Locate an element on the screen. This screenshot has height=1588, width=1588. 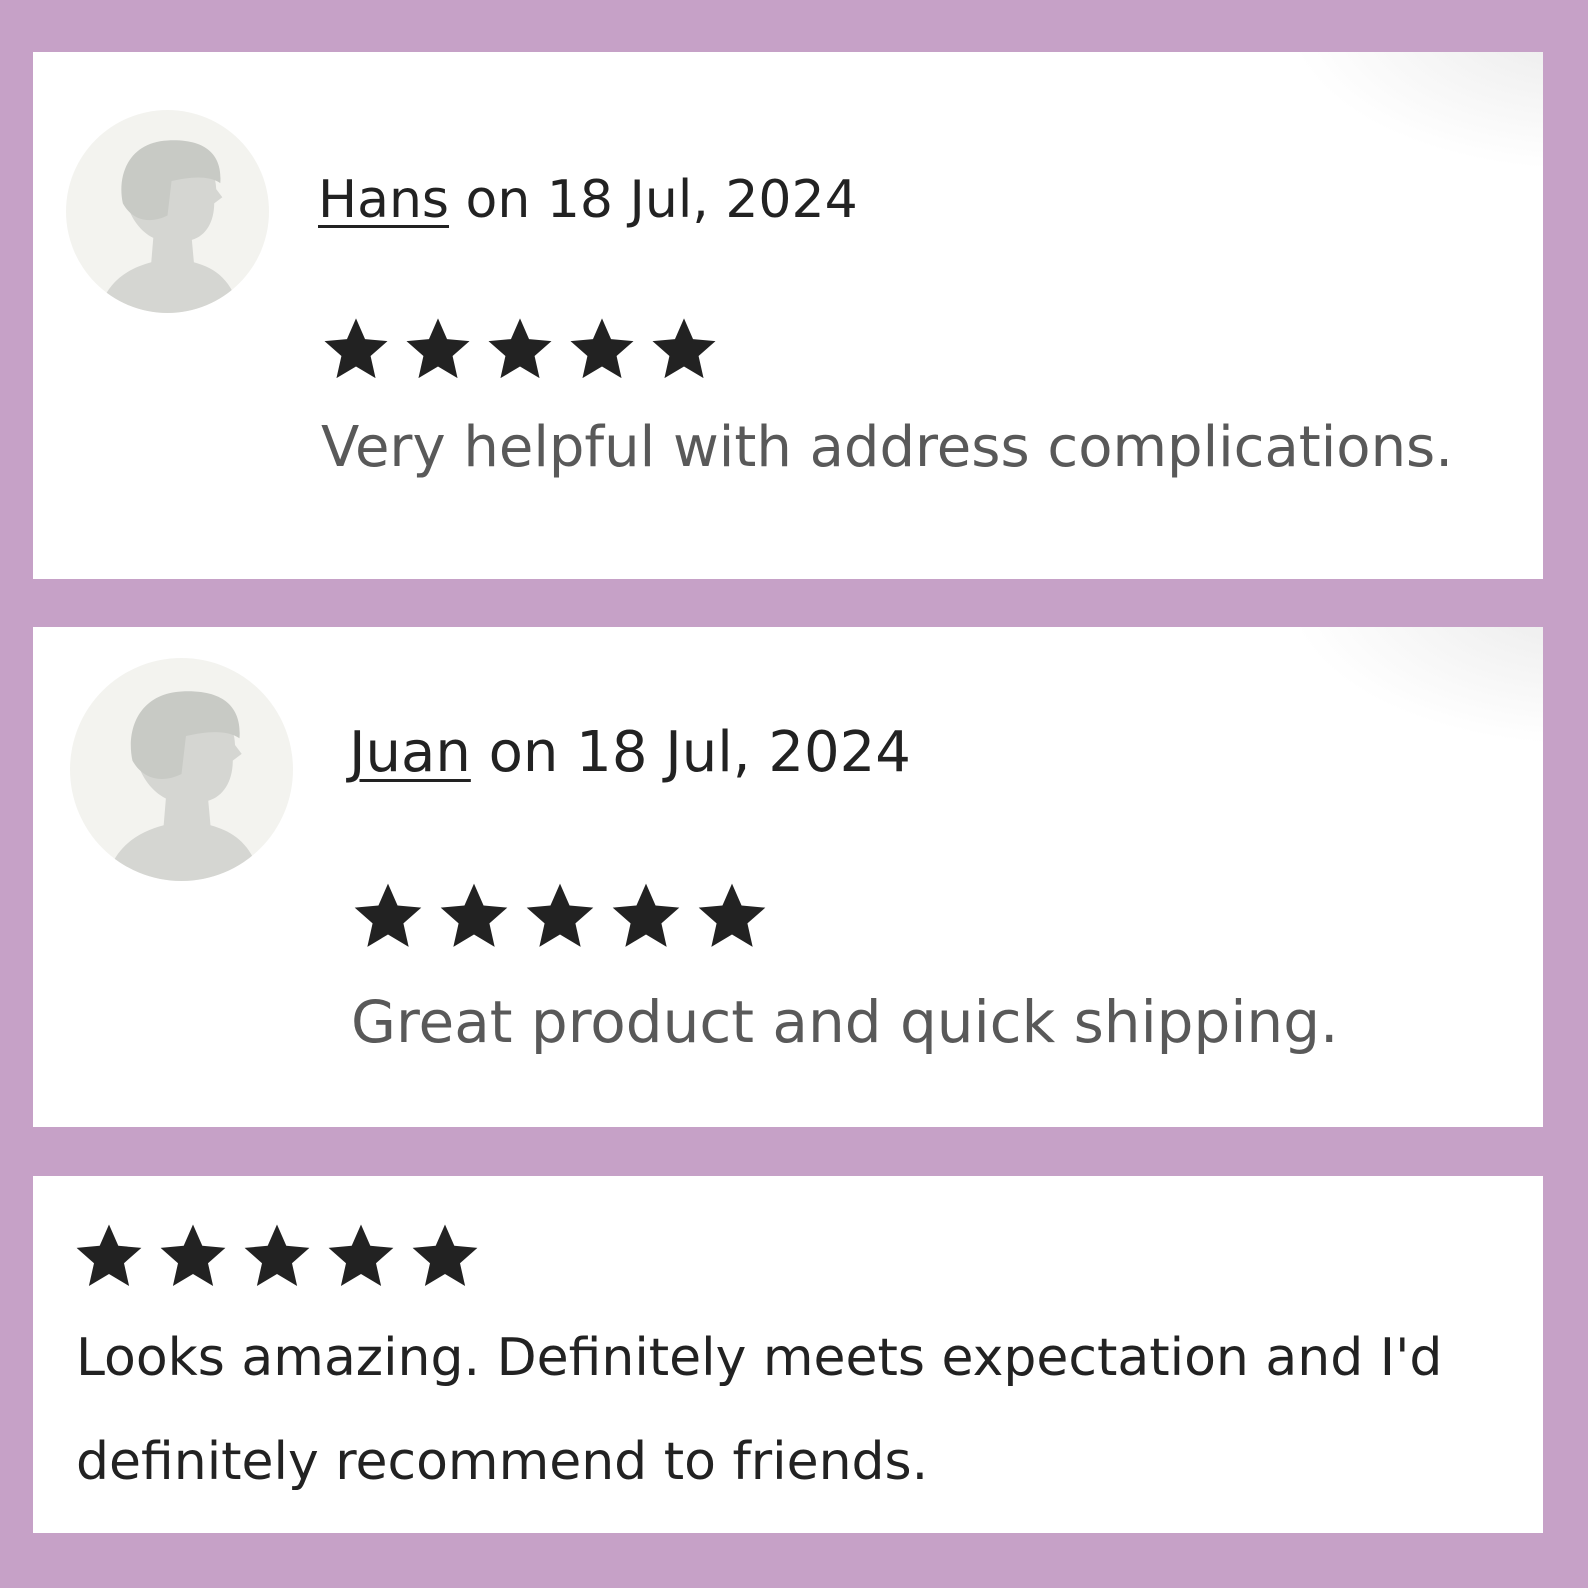
review-header: Hans on 18 Jul, 2024 is located at coordinates (588, 200).